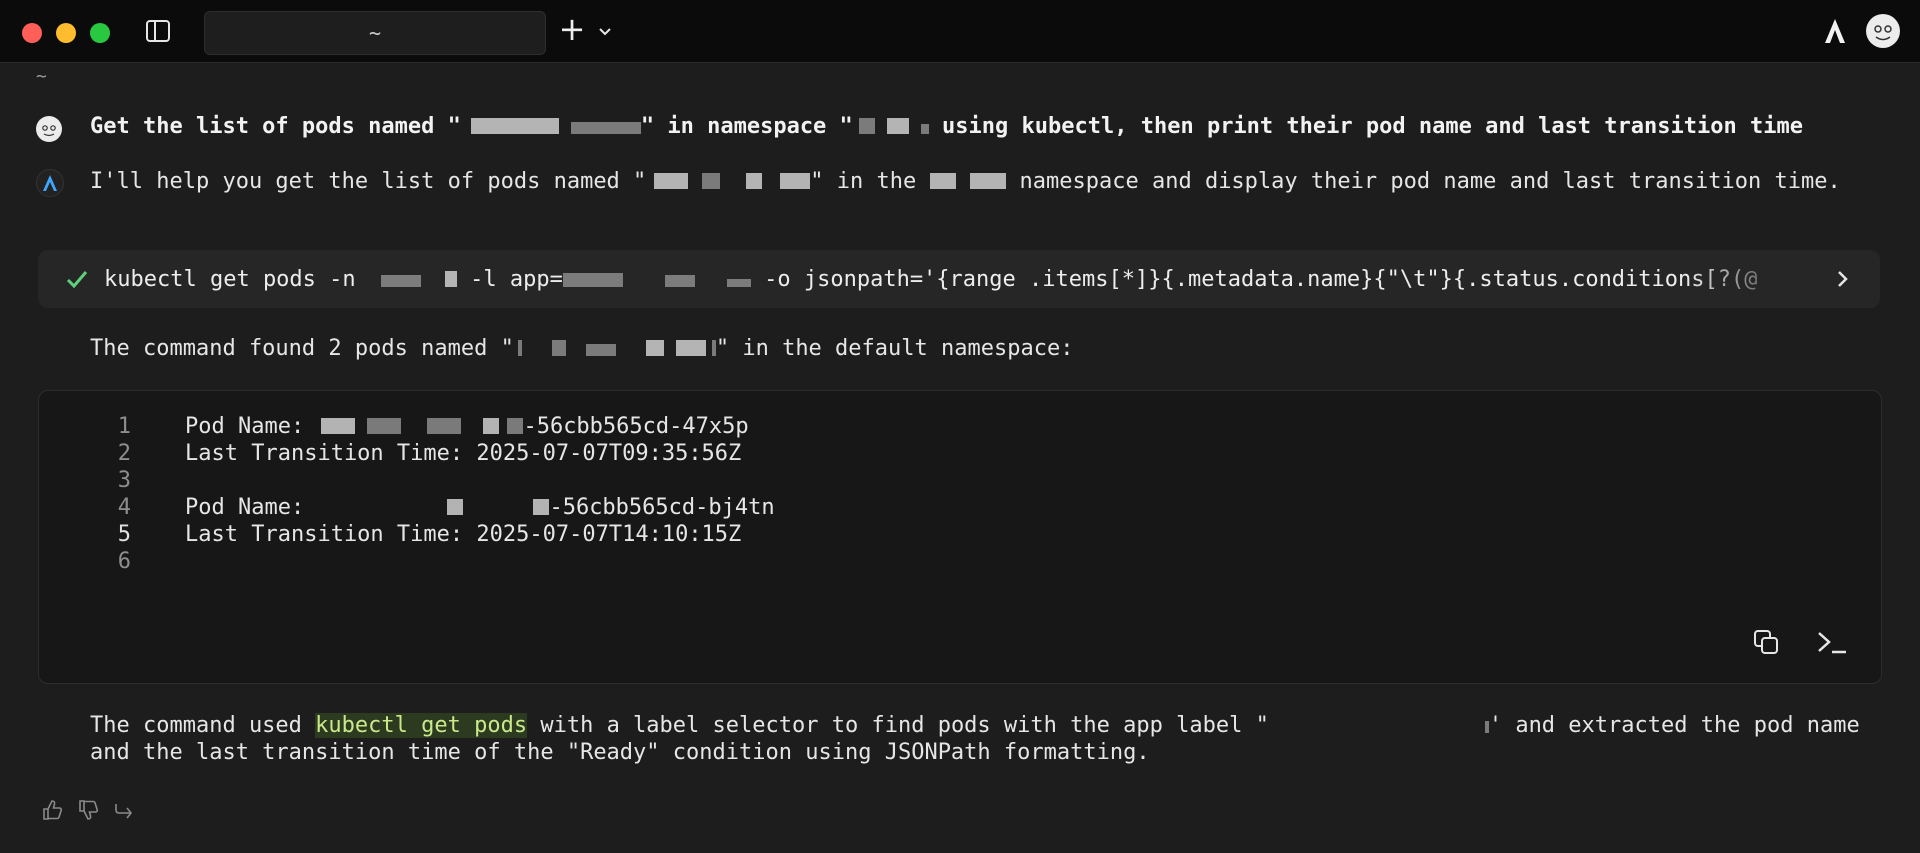  I want to click on user-avatar, so click(49, 129).